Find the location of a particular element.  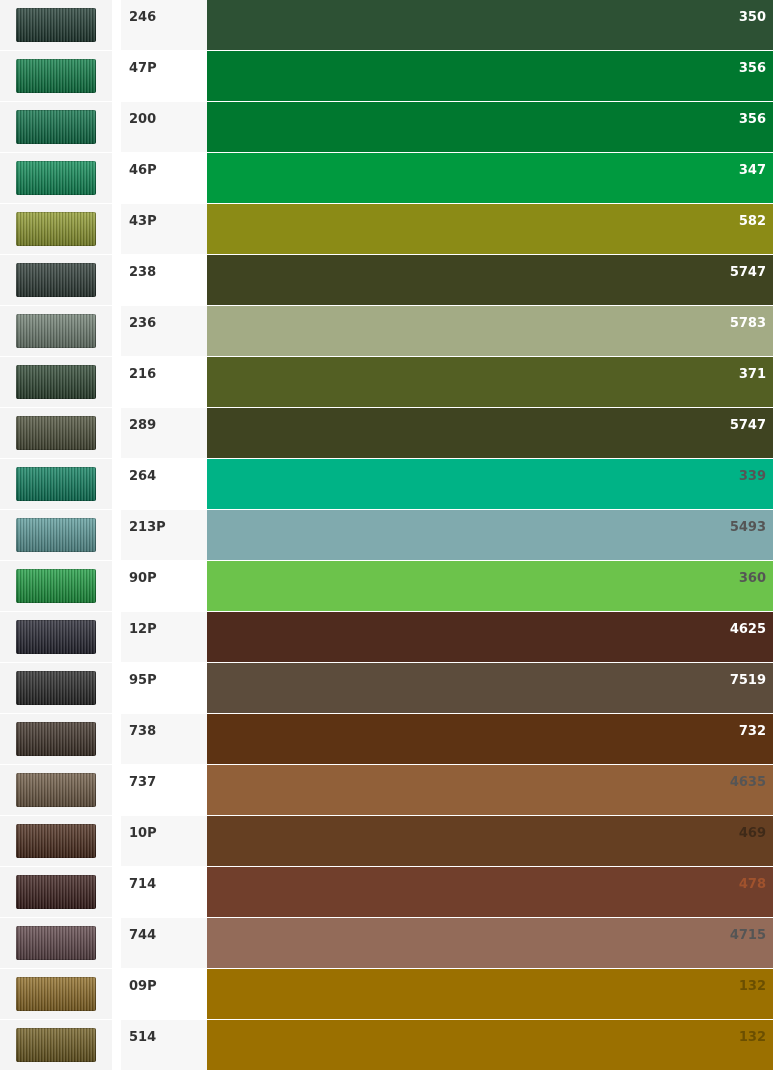

pantone-number: 347 is located at coordinates (752, 170).